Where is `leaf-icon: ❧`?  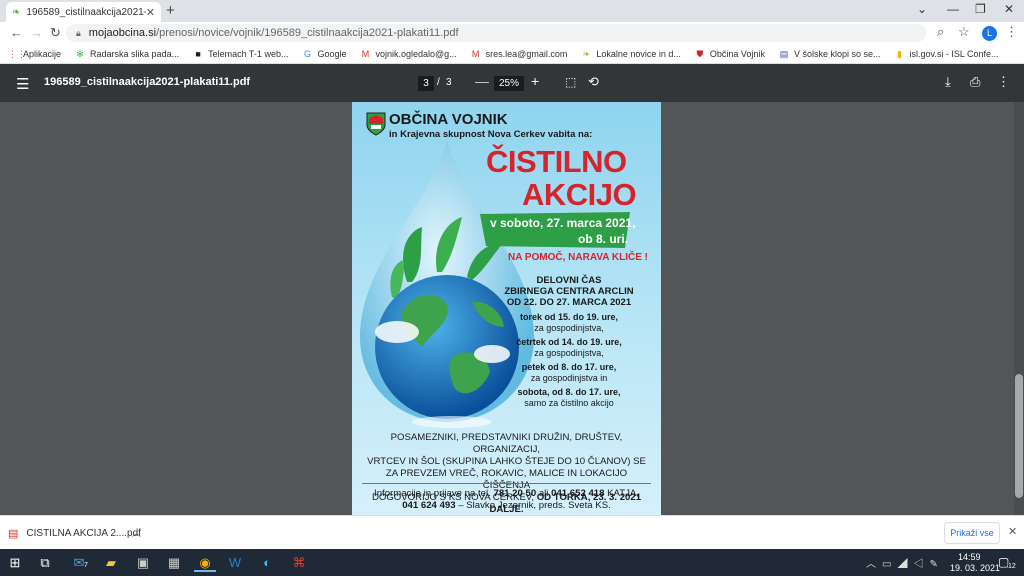 leaf-icon: ❧ is located at coordinates (586, 53).